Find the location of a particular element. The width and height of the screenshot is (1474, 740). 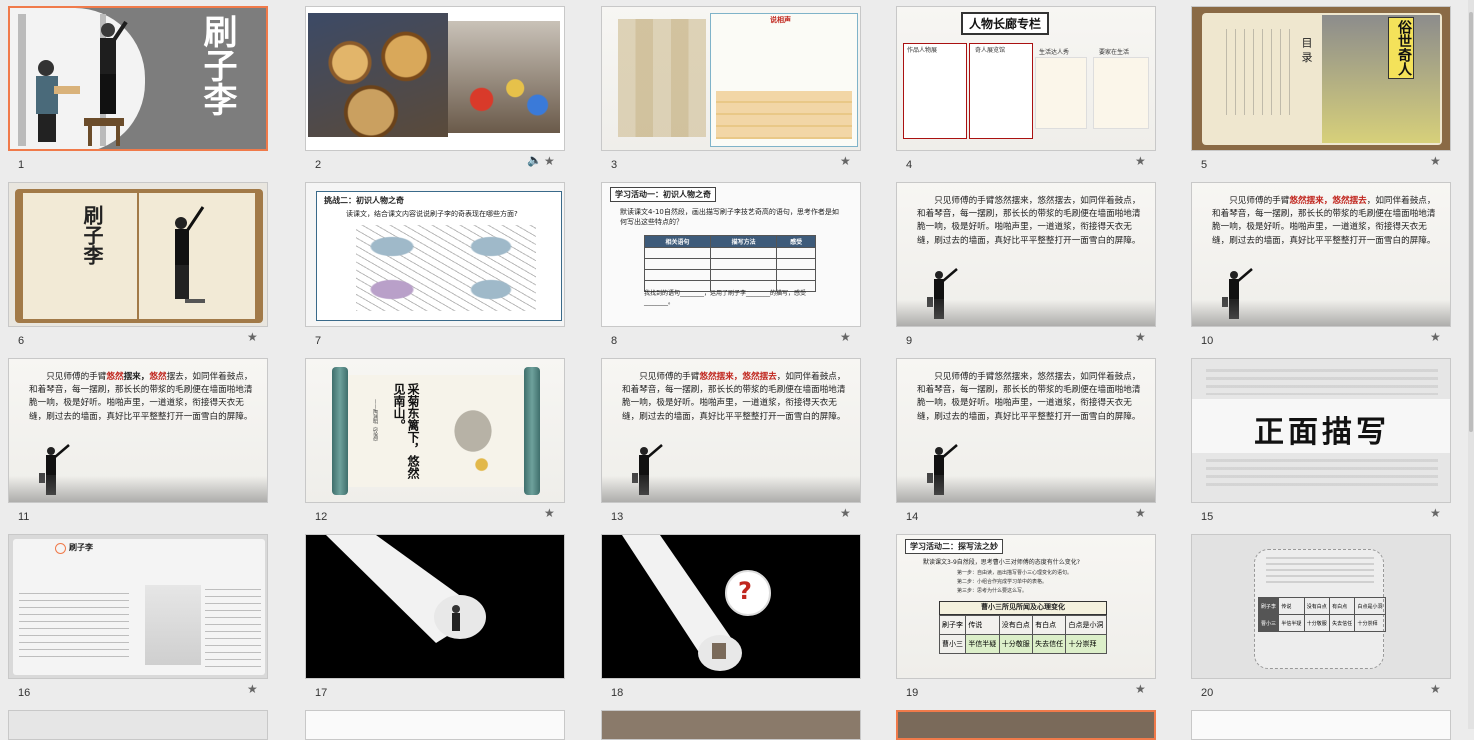

slide-number: 2 is located at coordinates (318, 165).